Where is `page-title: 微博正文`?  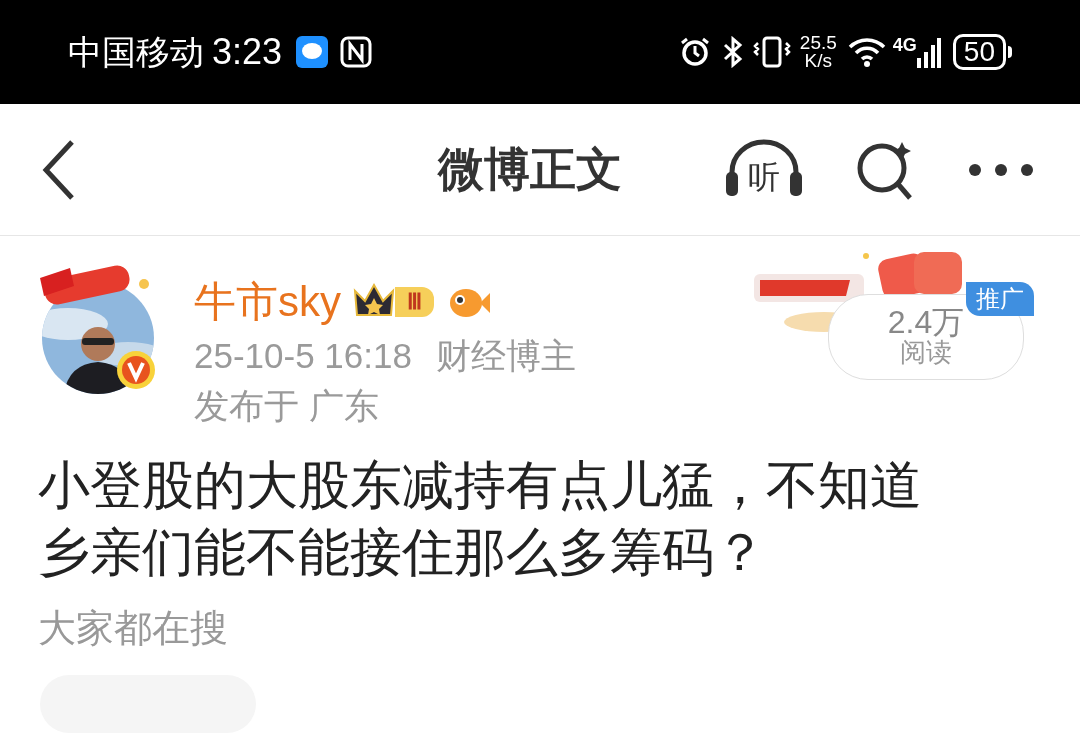 page-title: 微博正文 is located at coordinates (530, 169).